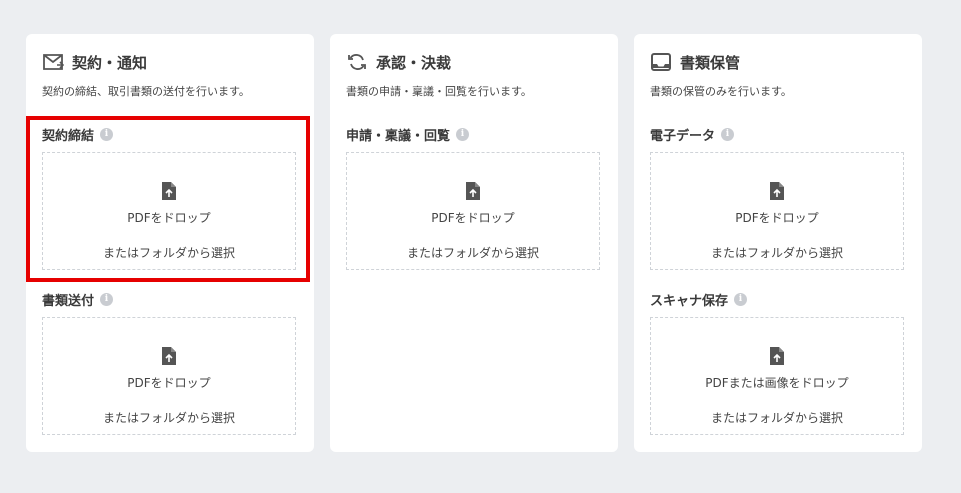  What do you see at coordinates (439, 91) in the screenshot?
I see `card-description: 書類の申請・稟議・回覧を行います。` at bounding box center [439, 91].